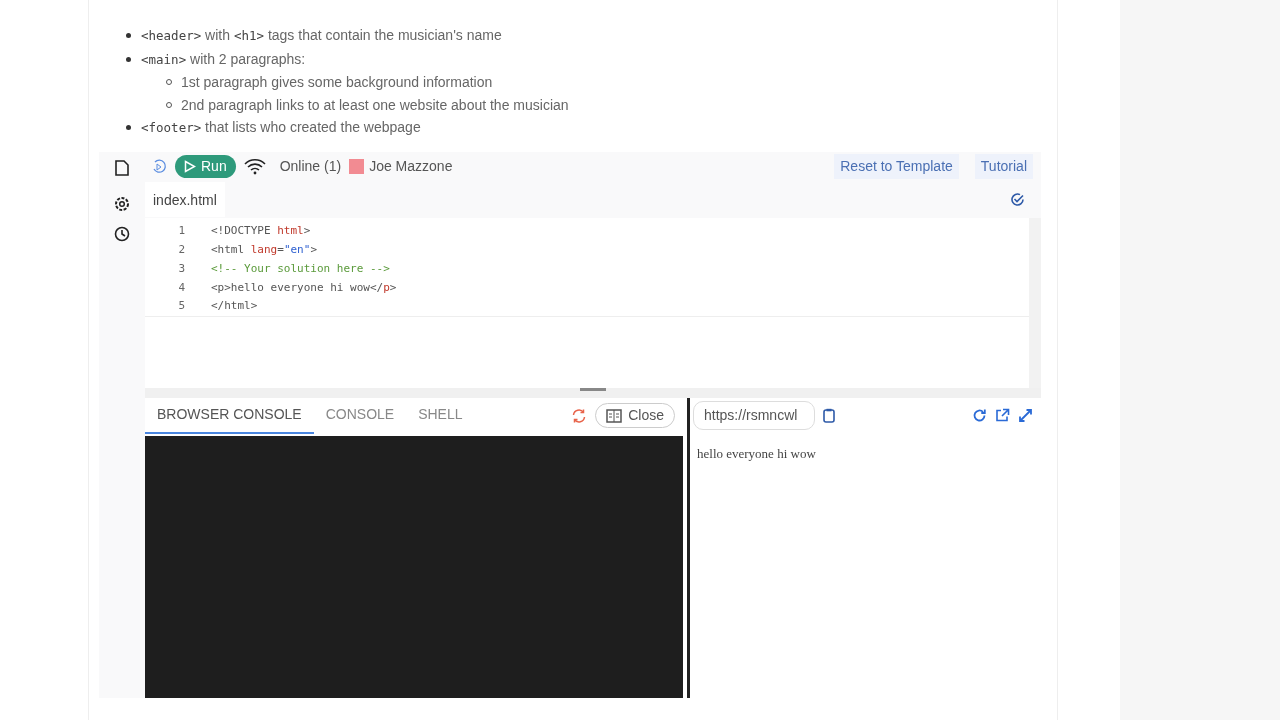 This screenshot has height=720, width=1280. I want to click on file-icon, so click(122, 167).